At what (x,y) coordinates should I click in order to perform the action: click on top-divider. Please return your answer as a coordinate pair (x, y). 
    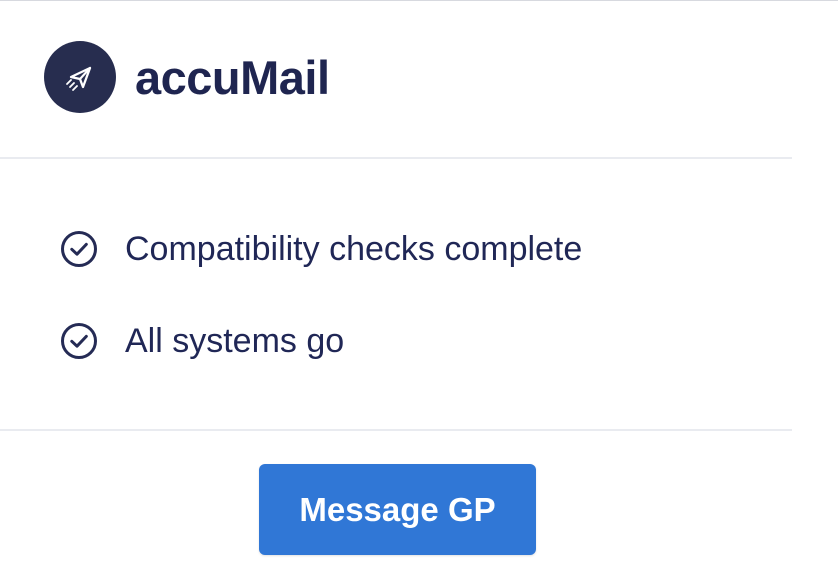
    Looking at the image, I should click on (396, 158).